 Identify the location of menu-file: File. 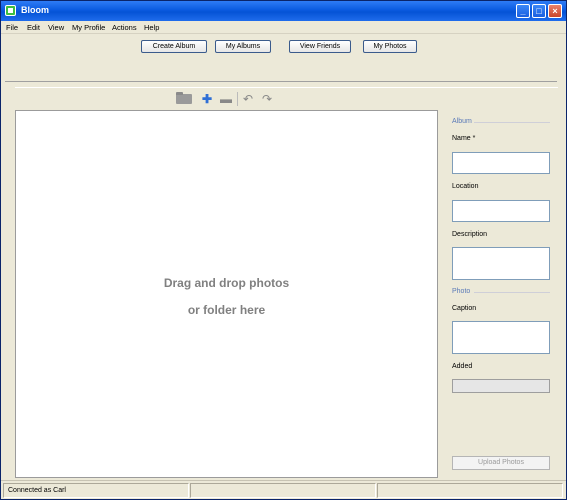
(12, 27).